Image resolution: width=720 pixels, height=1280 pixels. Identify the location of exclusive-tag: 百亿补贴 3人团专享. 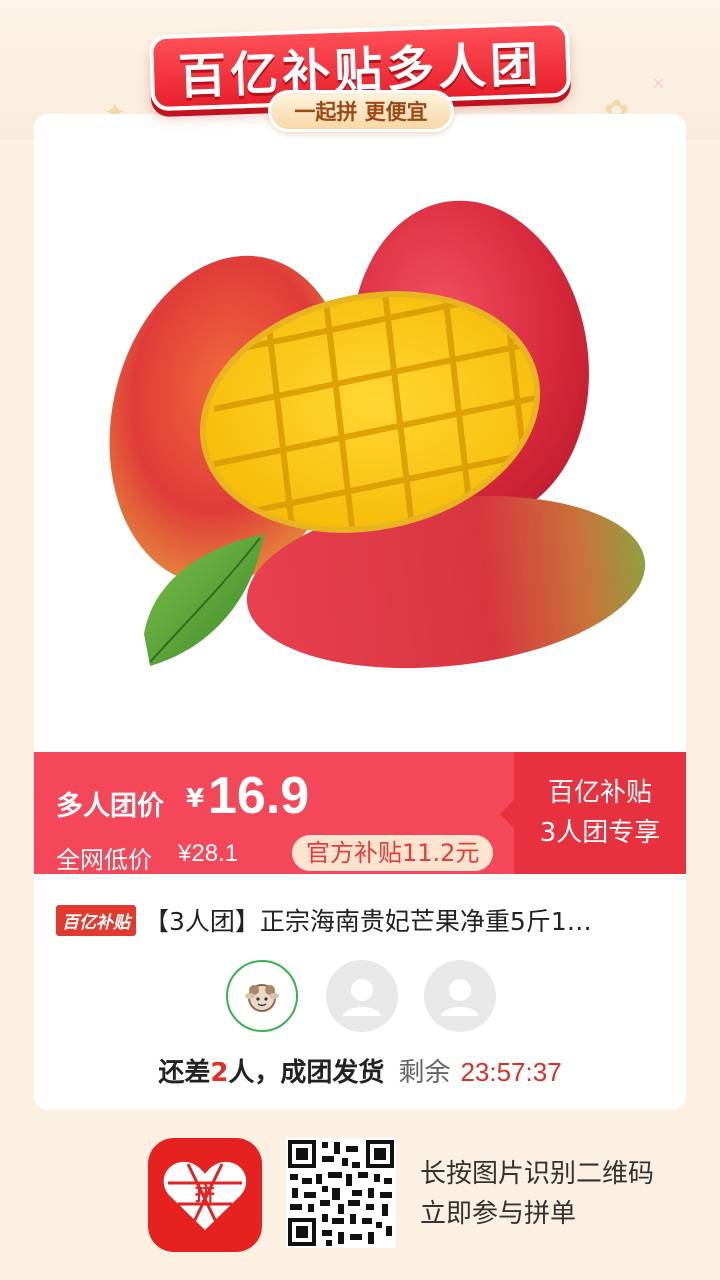
(593, 813).